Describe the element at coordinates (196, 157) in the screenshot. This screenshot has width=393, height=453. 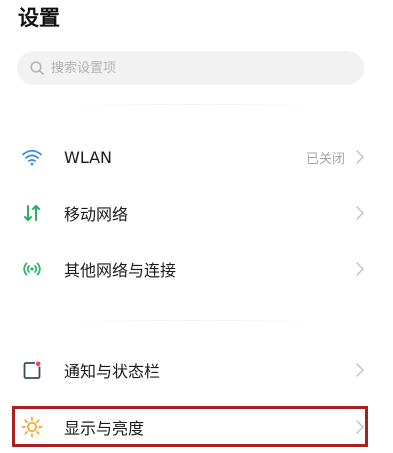
I see `settings-item-wlan: WLAN 已关闭` at that location.